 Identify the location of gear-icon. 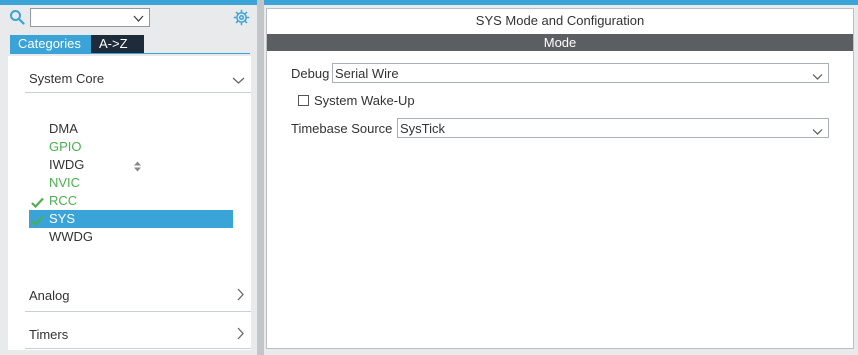
(241, 17).